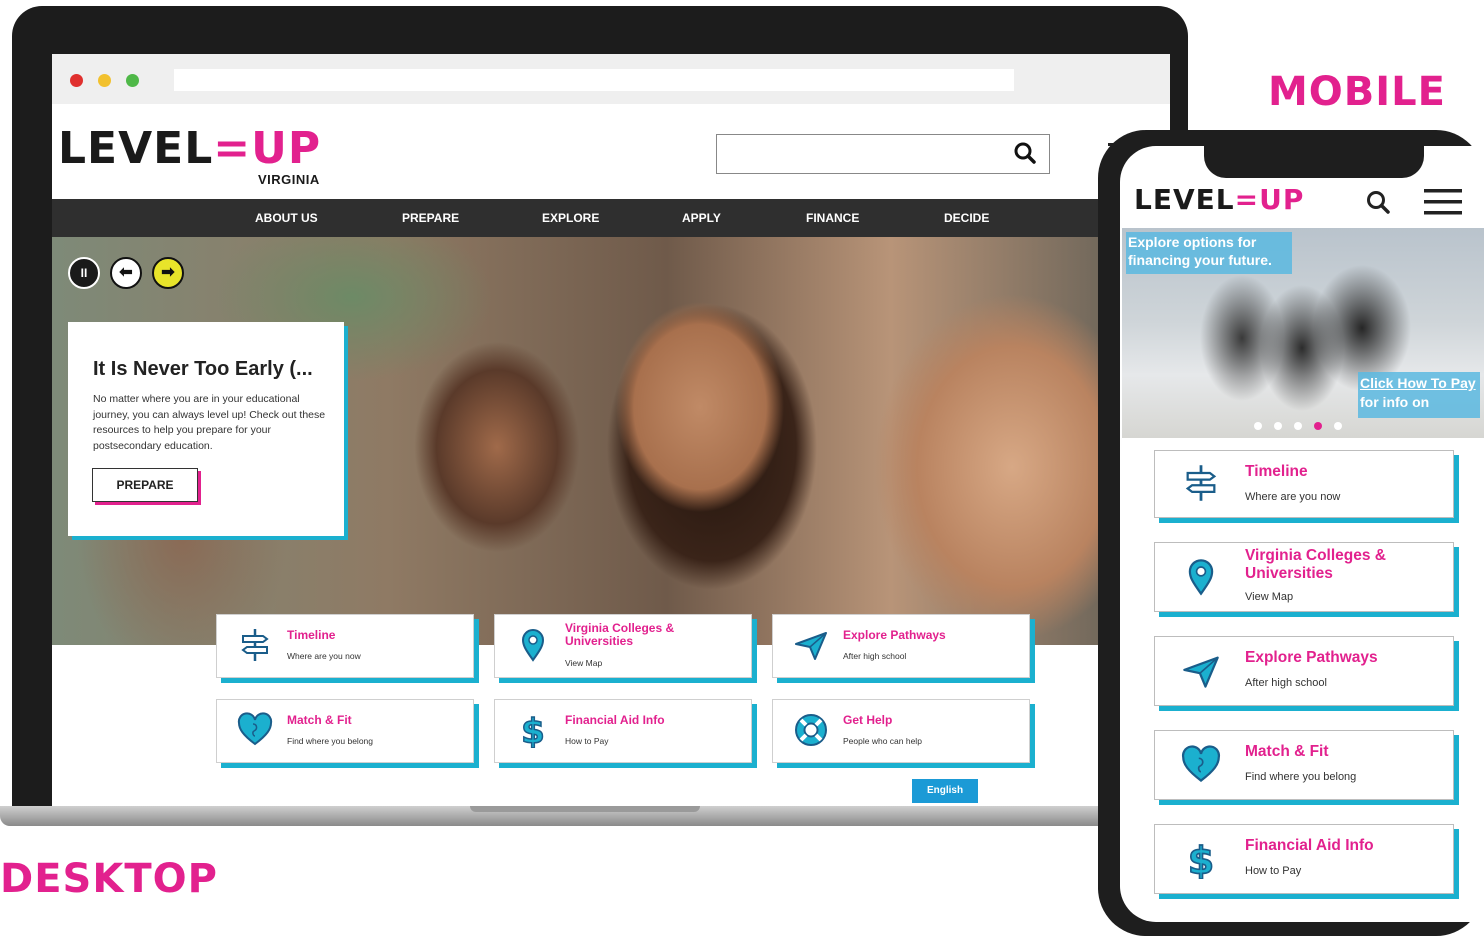  I want to click on card-timeline: Timeline Where are you now, so click(345, 646).